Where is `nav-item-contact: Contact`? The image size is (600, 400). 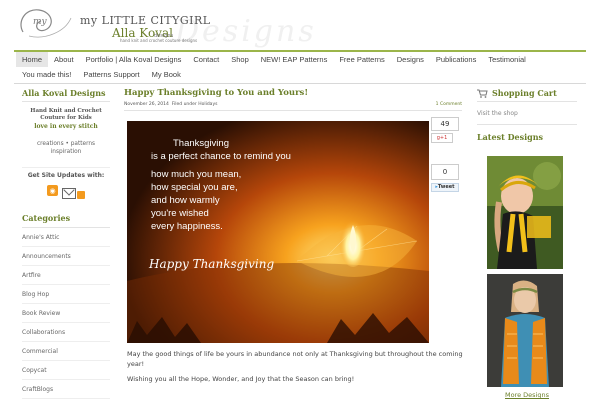 nav-item-contact: Contact is located at coordinates (206, 59).